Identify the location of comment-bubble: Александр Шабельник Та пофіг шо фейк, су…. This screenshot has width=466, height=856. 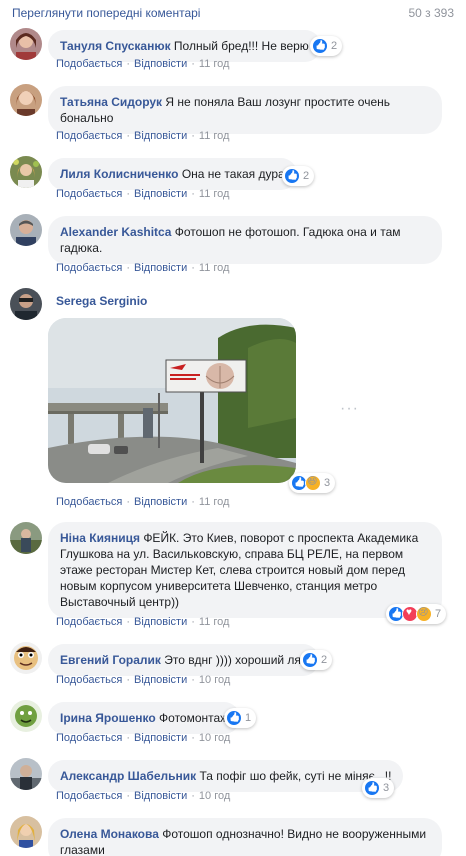
(226, 776).